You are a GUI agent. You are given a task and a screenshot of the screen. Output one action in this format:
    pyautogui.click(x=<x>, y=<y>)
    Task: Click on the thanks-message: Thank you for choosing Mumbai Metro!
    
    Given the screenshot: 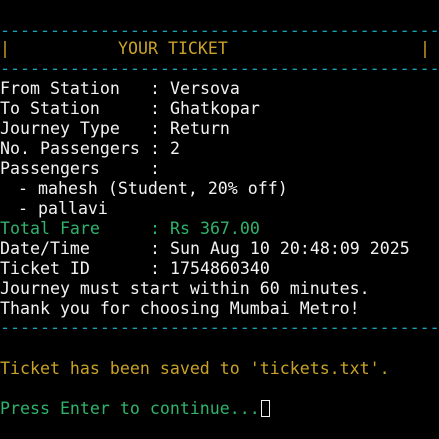 What is the action you would take?
    pyautogui.click(x=180, y=308)
    